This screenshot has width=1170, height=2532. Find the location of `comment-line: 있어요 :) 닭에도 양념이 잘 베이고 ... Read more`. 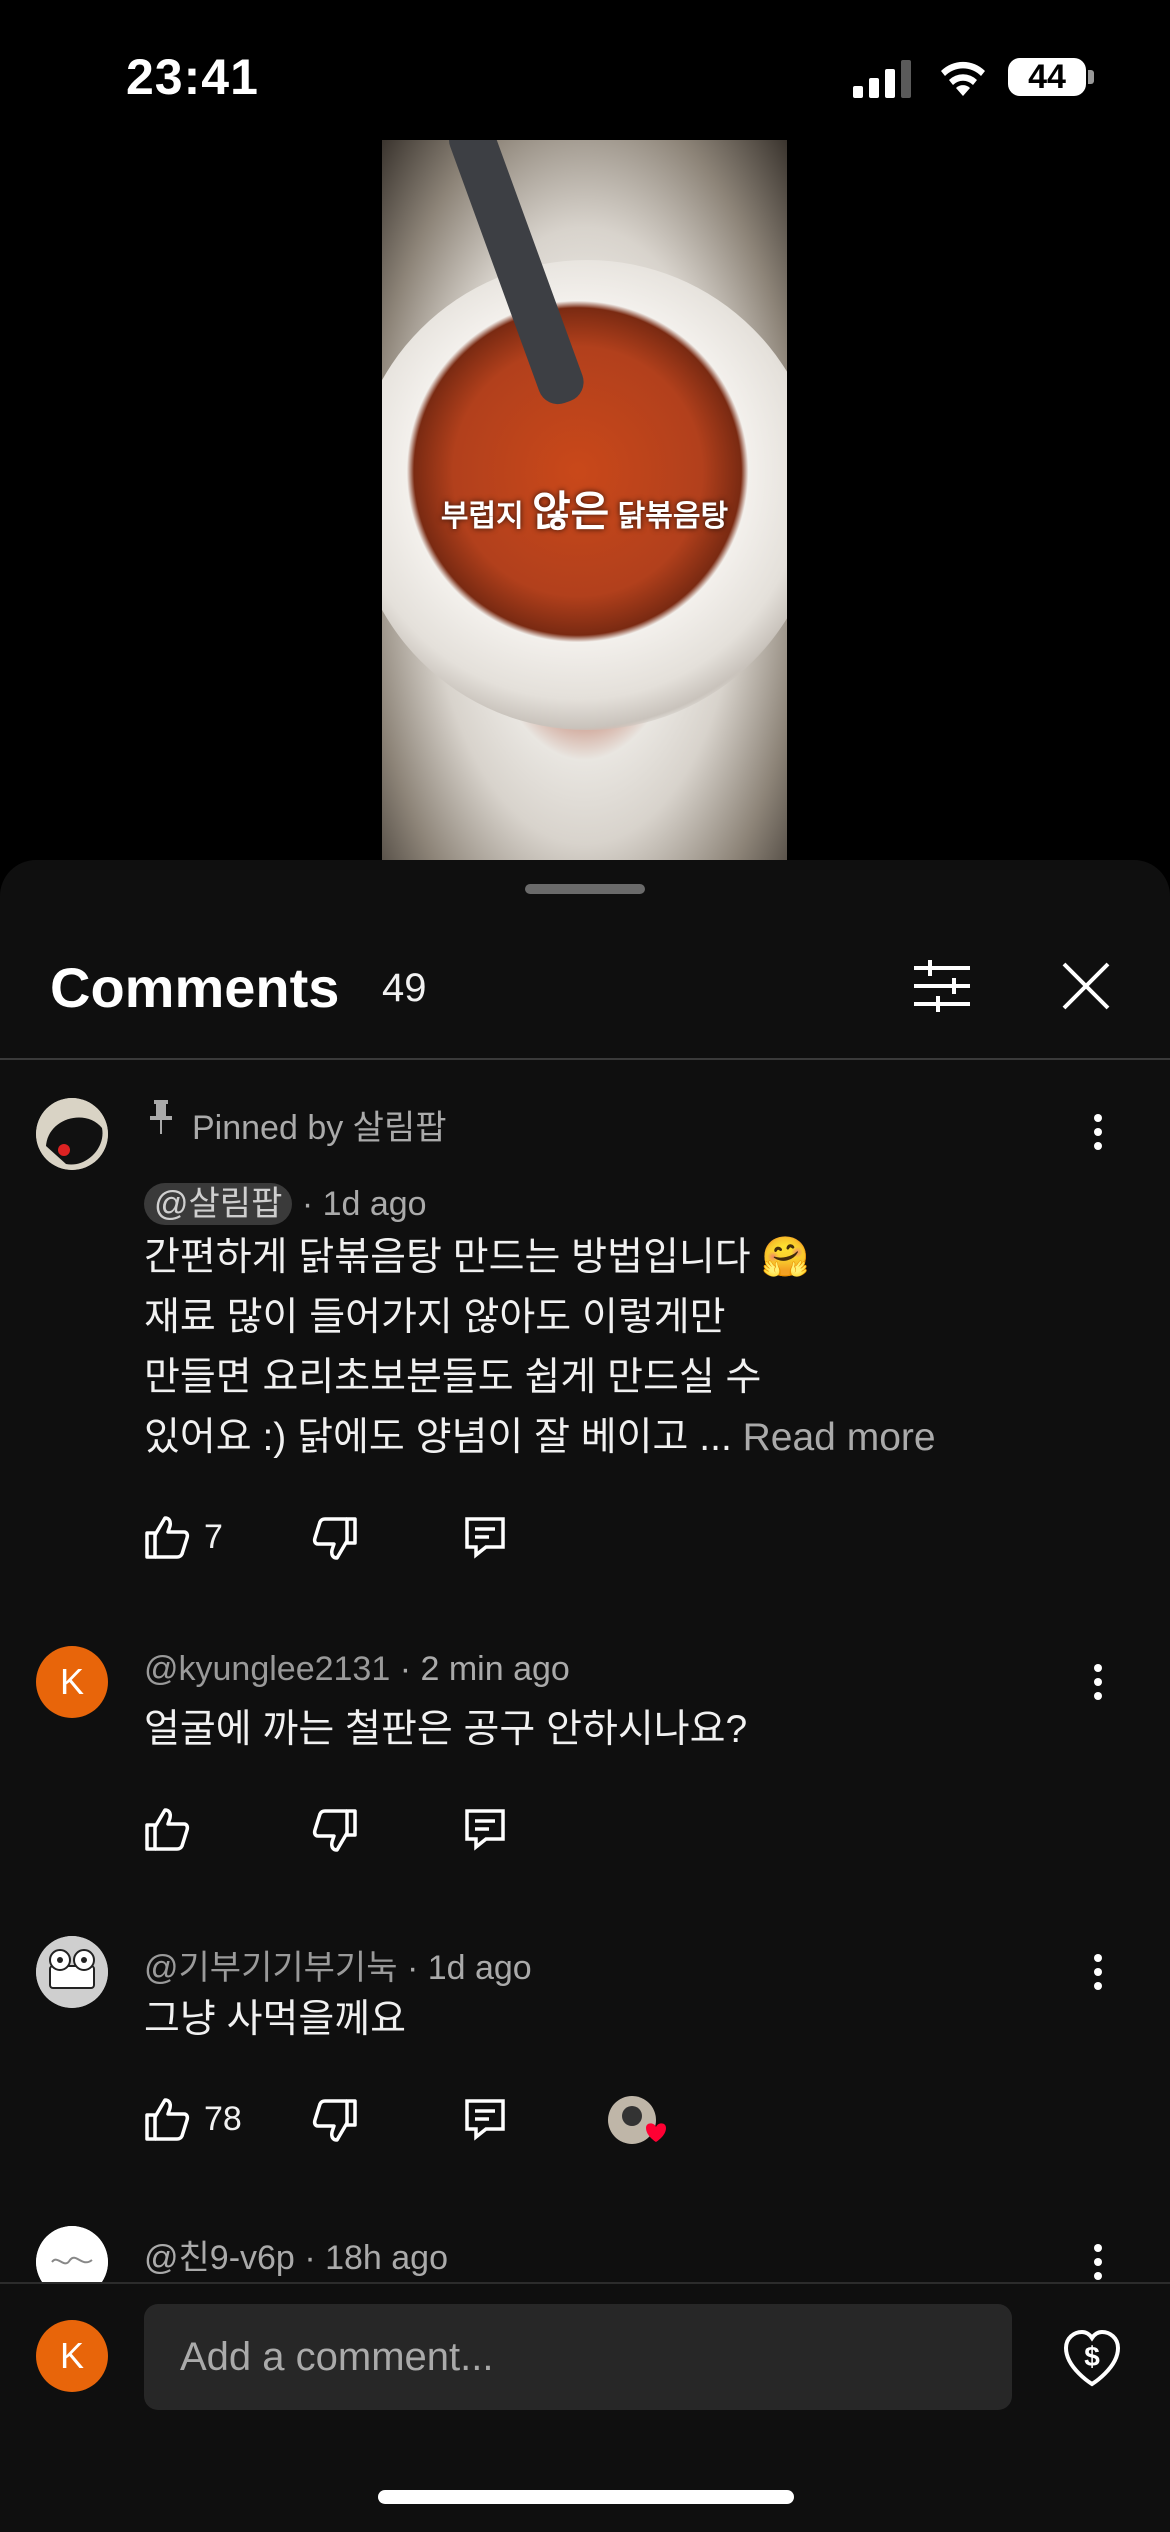

comment-line: 있어요 :) 닭에도 양념이 잘 베이고 ... Read more is located at coordinates (540, 1438).